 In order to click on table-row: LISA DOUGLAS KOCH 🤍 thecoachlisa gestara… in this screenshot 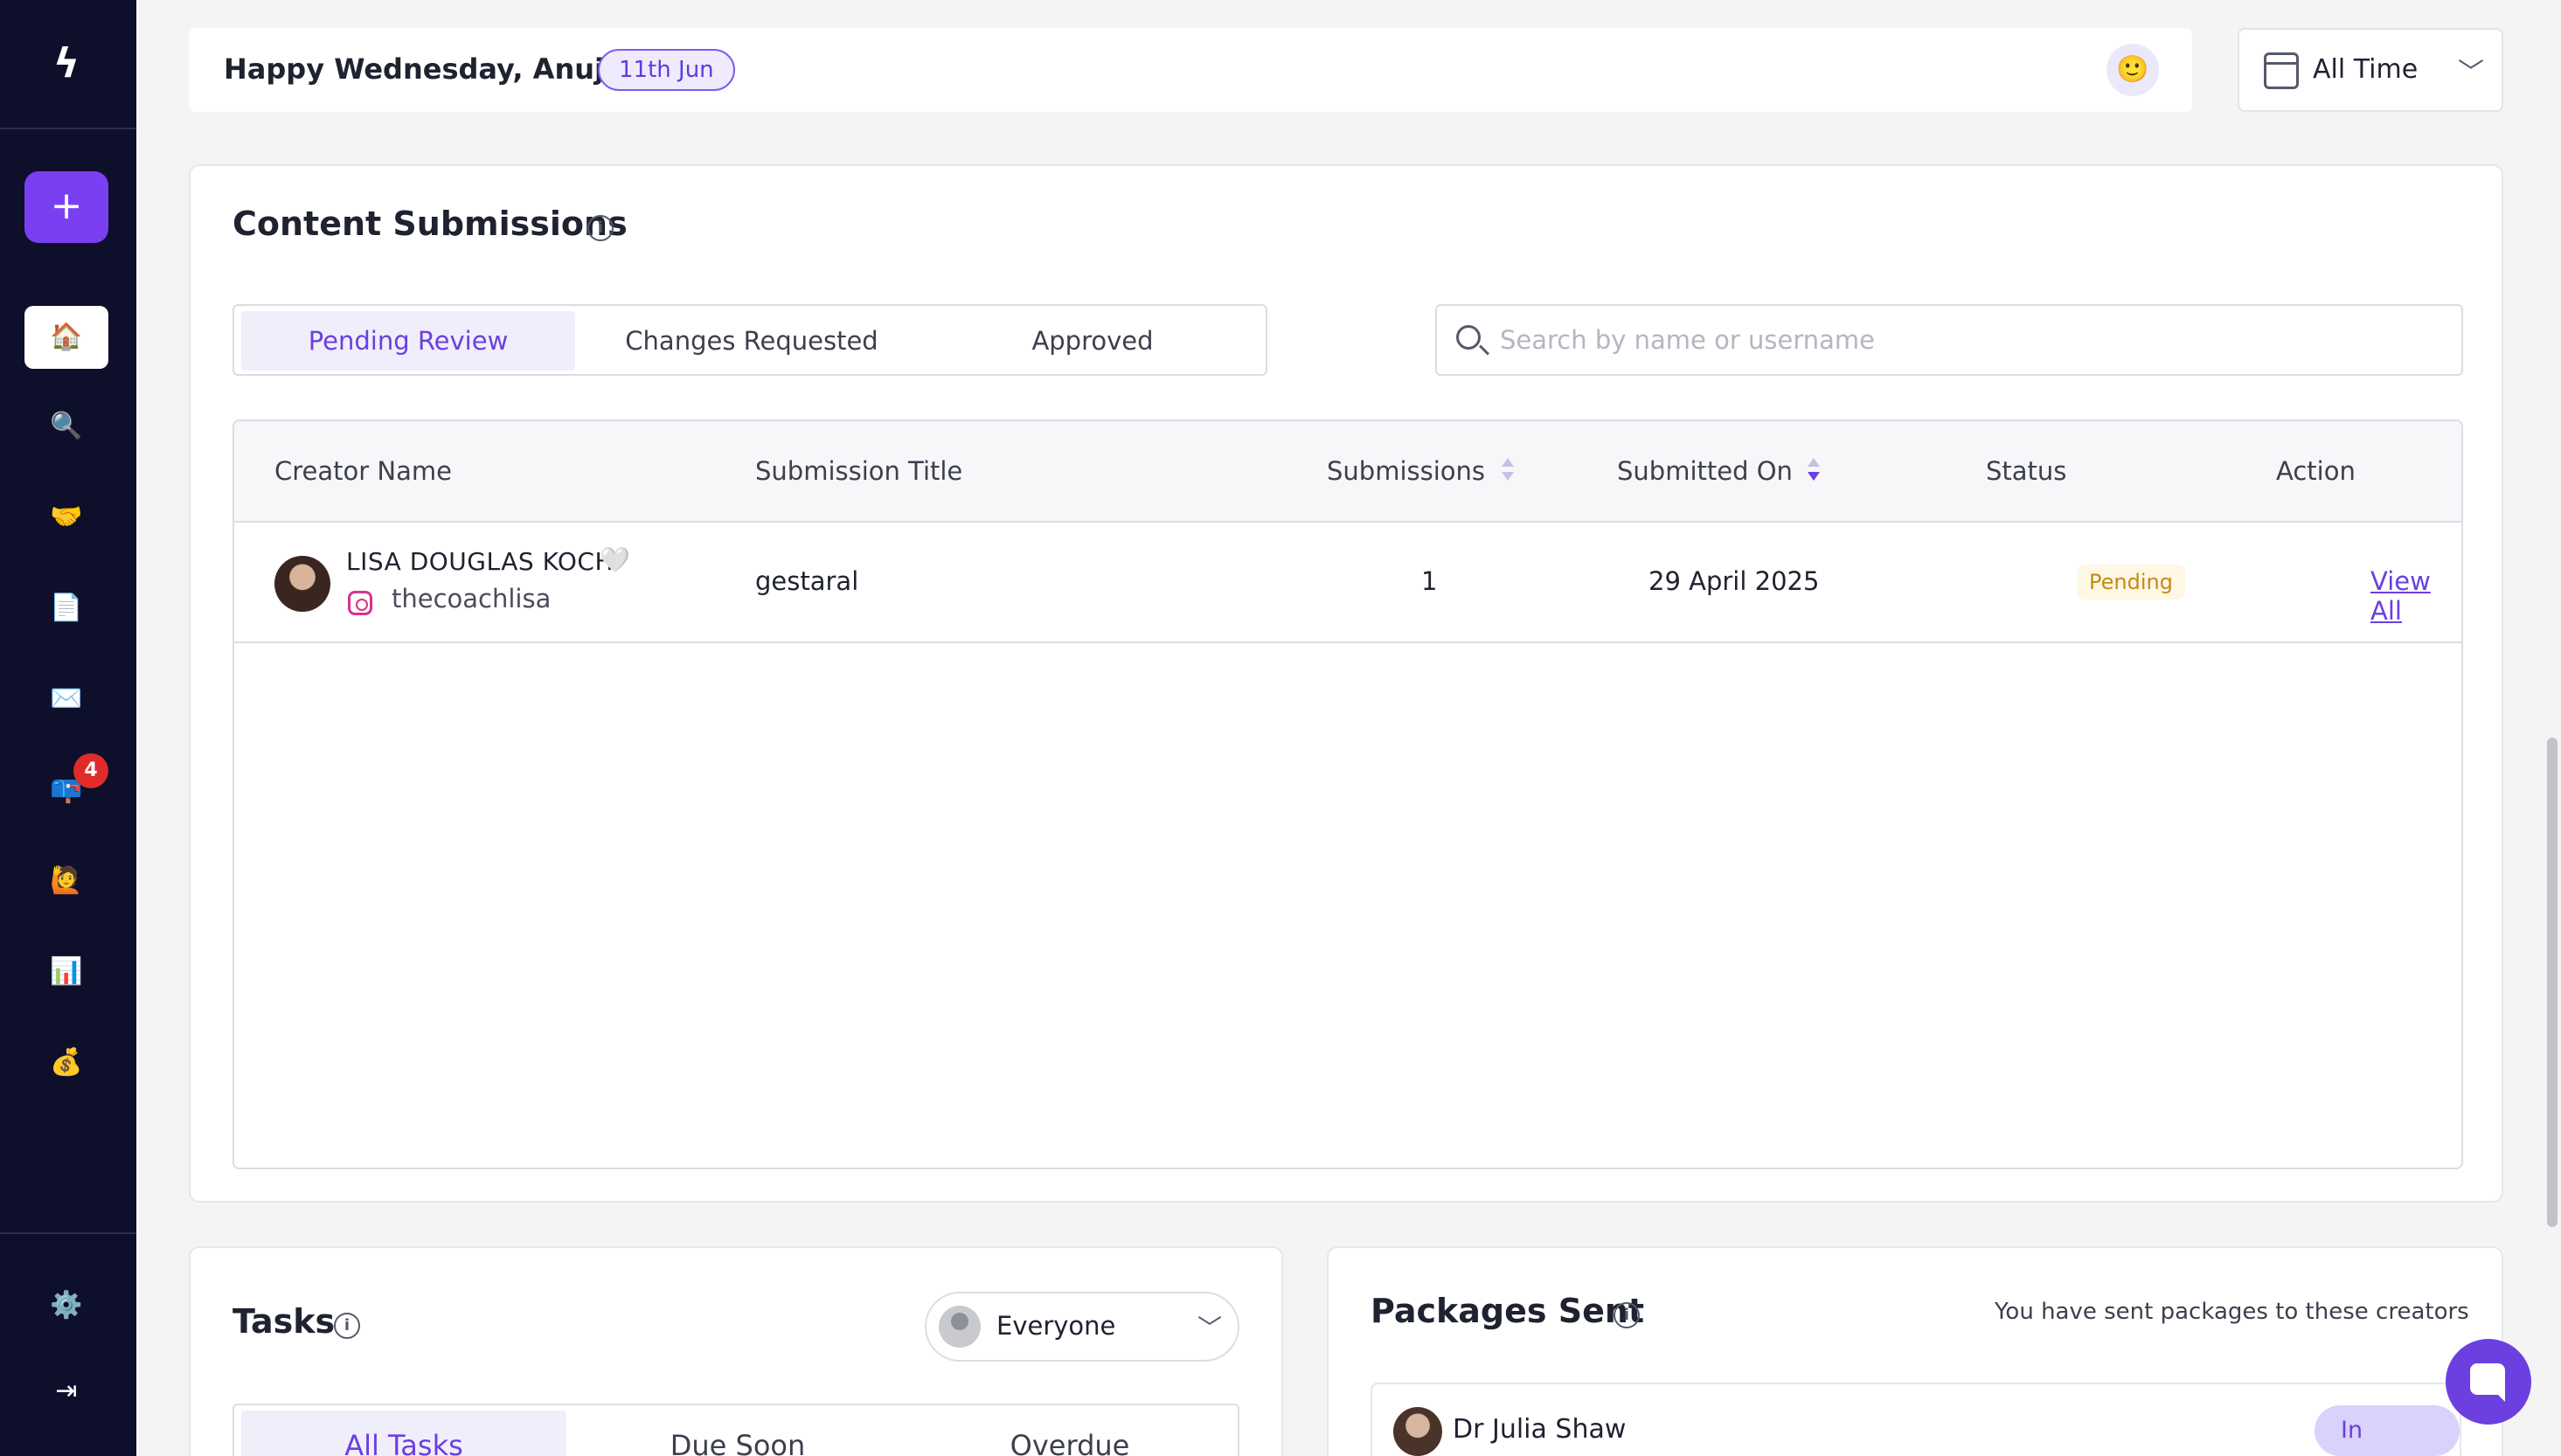, I will do `click(1347, 583)`.